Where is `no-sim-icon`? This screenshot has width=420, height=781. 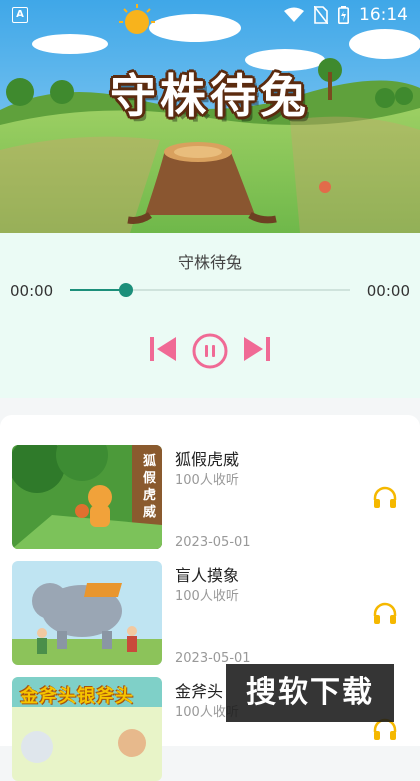 no-sim-icon is located at coordinates (321, 15).